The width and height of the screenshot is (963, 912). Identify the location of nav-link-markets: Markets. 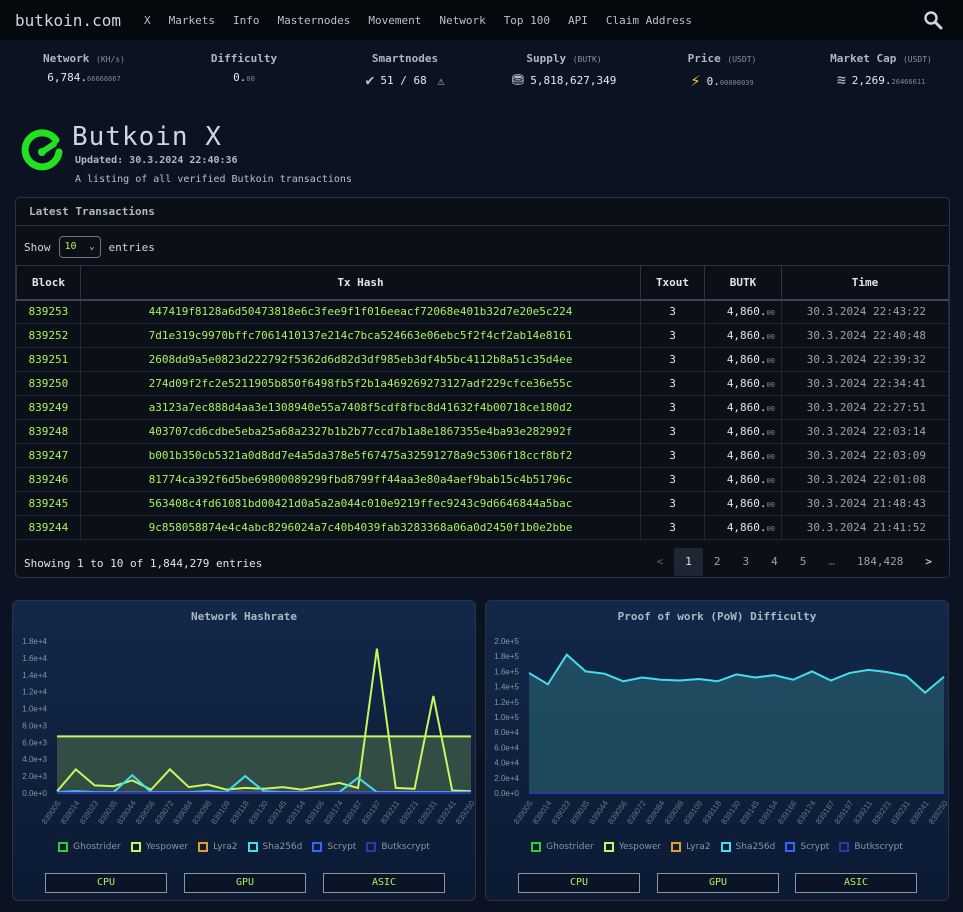
(192, 20).